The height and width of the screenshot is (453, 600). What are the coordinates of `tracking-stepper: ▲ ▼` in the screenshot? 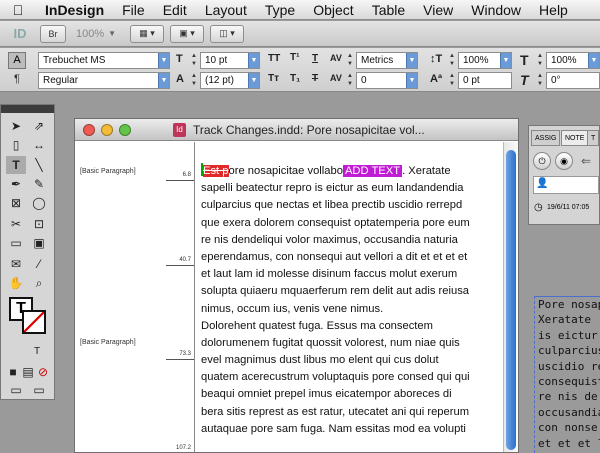 It's located at (350, 80).